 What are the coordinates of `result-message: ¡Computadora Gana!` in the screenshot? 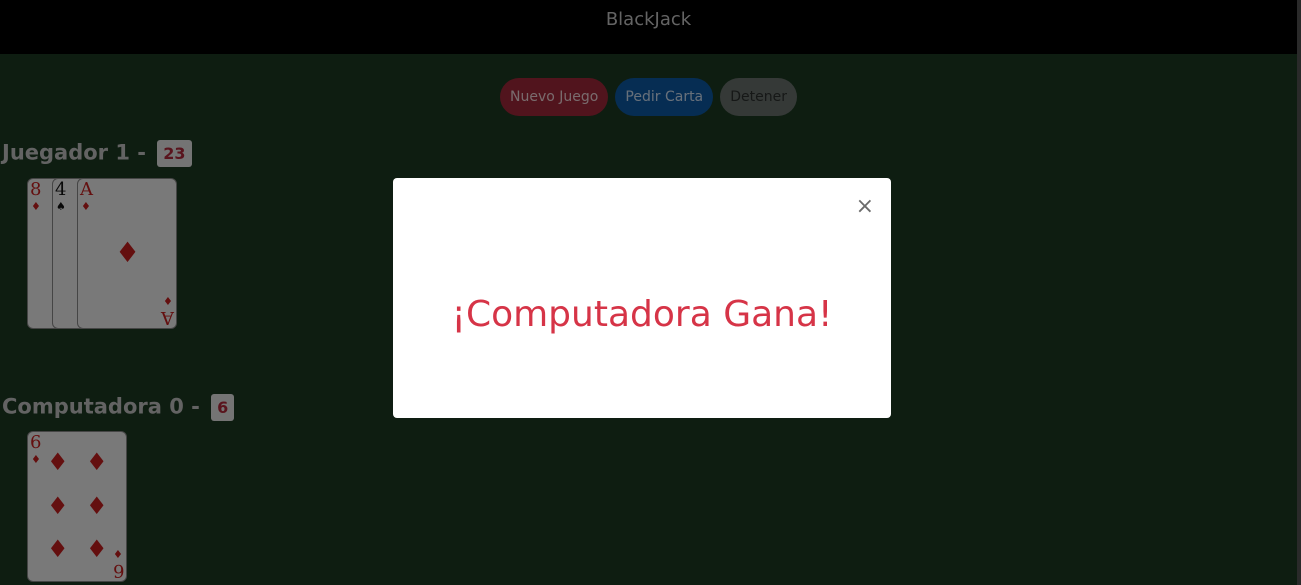 It's located at (642, 314).